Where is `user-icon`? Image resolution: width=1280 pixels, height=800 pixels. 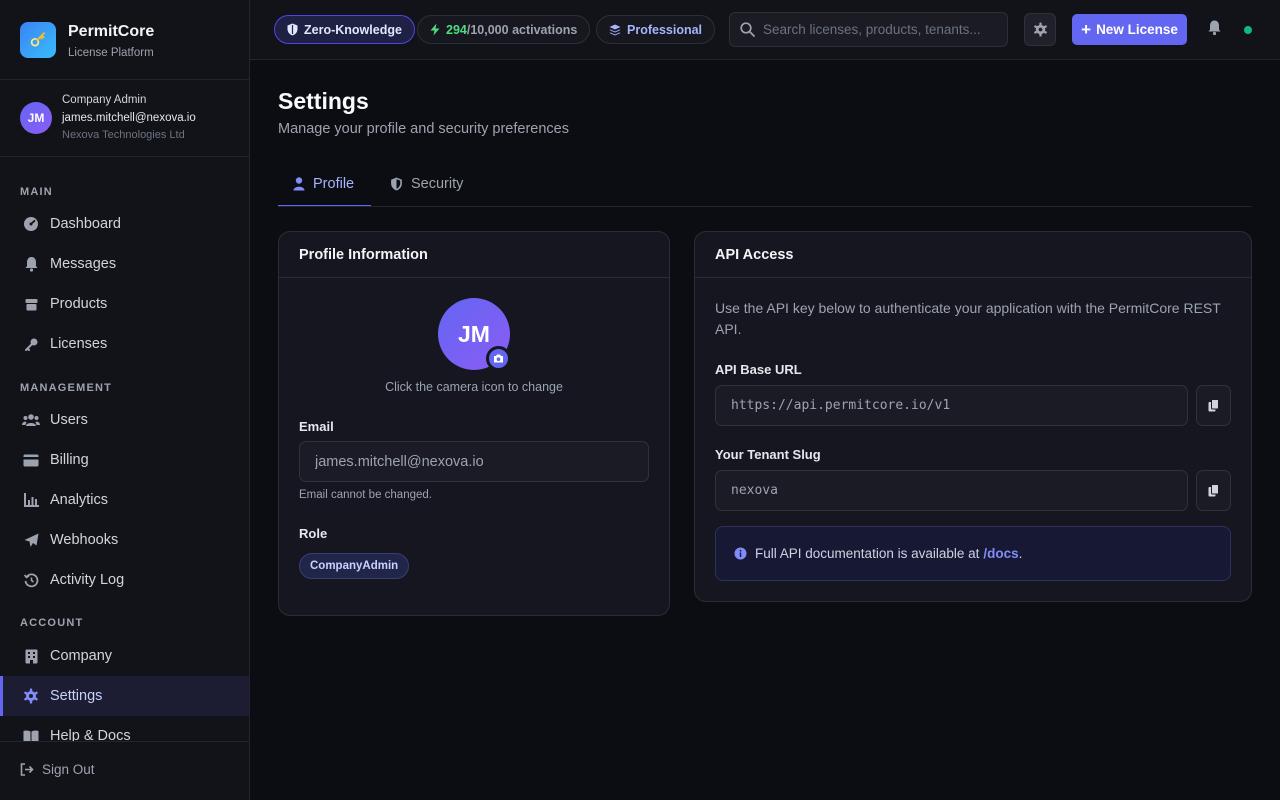 user-icon is located at coordinates (299, 184).